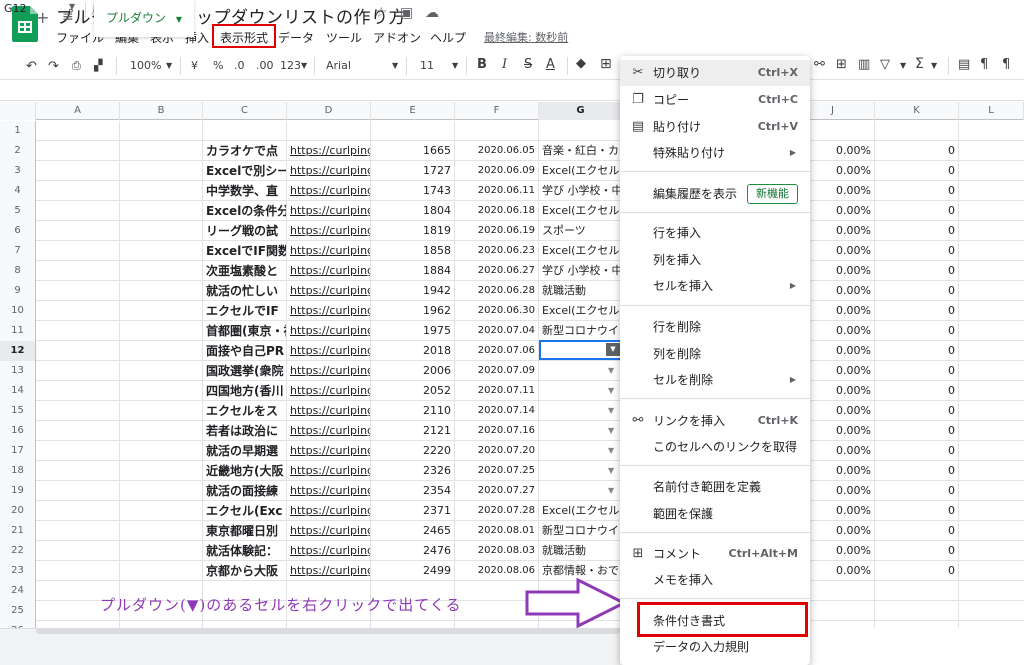  What do you see at coordinates (715, 487) in the screenshot?
I see `menu-define-named-range: 名前付き範囲を定義` at bounding box center [715, 487].